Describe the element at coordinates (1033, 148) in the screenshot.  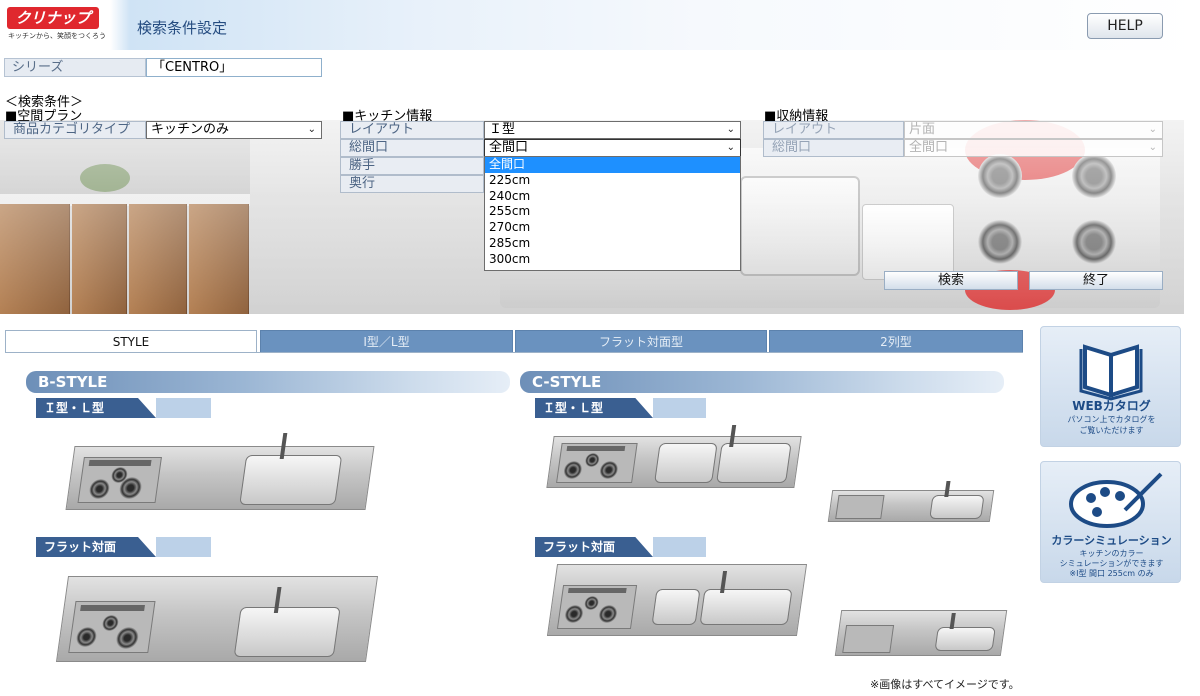
I see `storage-frontage-select: 全間口 ⌄` at that location.